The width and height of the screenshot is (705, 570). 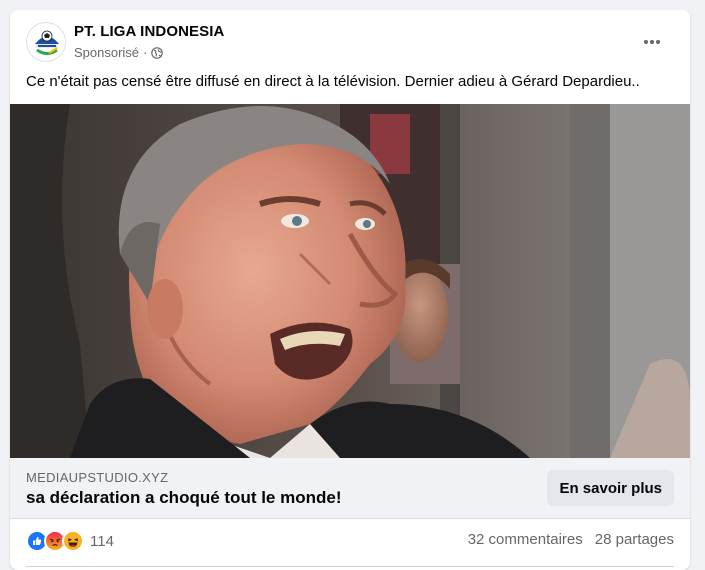 What do you see at coordinates (184, 498) in the screenshot?
I see `link-headline: sa déclaration a choqué tout le monde!` at bounding box center [184, 498].